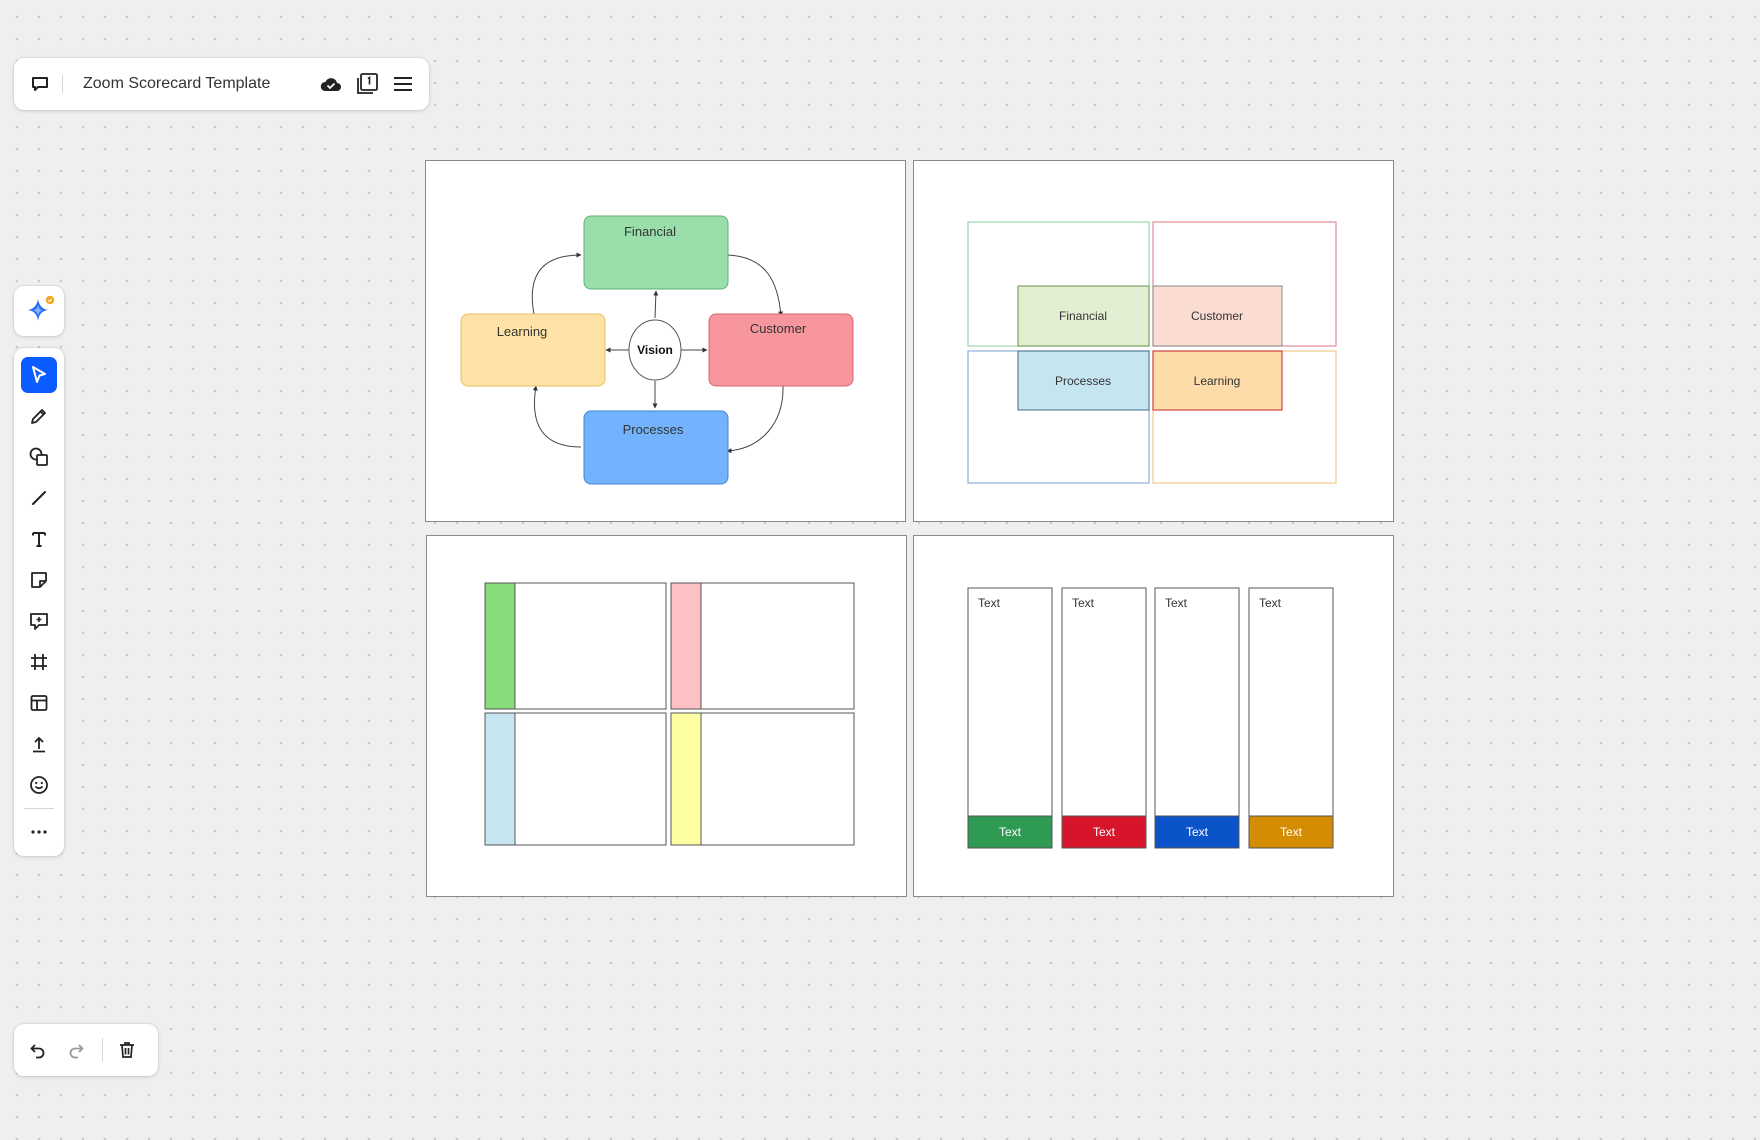  I want to click on tool-more, so click(39, 832).